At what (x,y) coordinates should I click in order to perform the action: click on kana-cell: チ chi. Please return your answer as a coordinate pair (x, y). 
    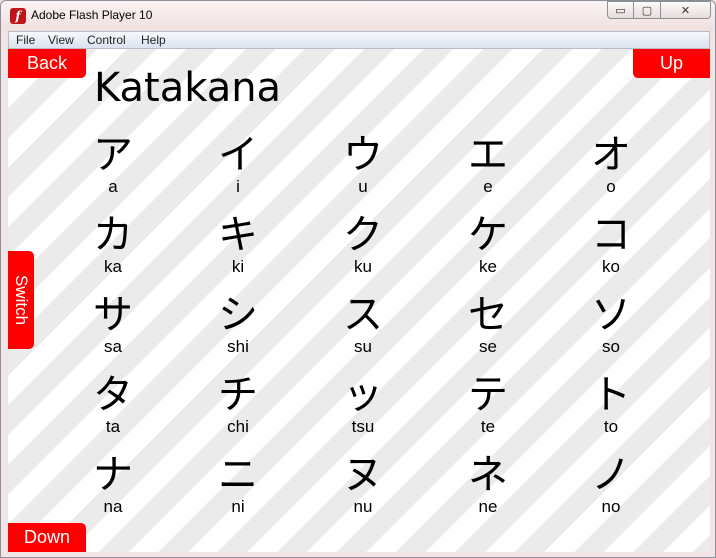
    Looking at the image, I should click on (238, 405).